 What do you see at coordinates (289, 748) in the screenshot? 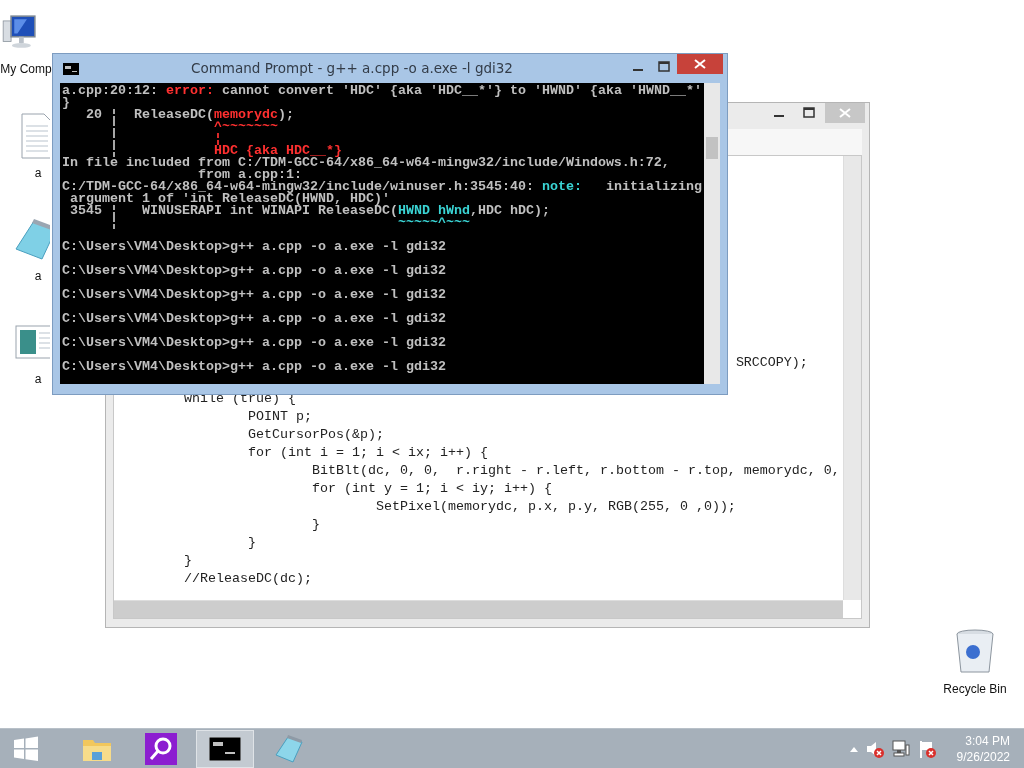
I see `notepad-icon` at bounding box center [289, 748].